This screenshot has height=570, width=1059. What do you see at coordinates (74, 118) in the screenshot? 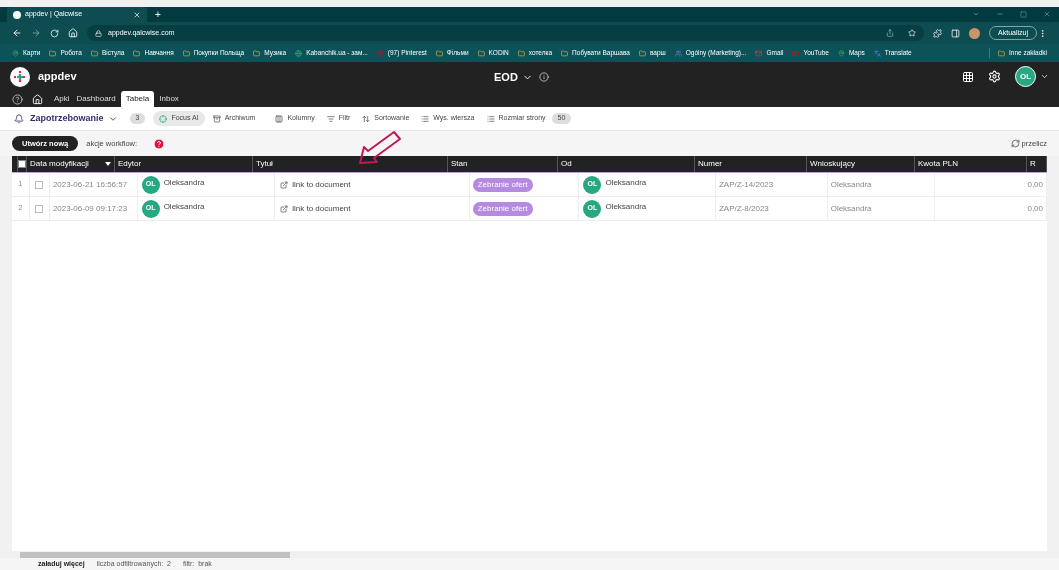
I see `view-dropdown: Zapotrzebowanie` at bounding box center [74, 118].